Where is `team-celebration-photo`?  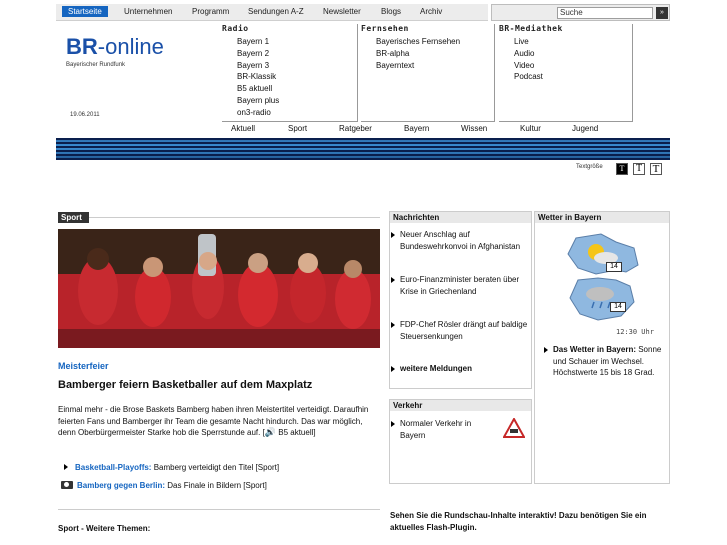 team-celebration-photo is located at coordinates (219, 288).